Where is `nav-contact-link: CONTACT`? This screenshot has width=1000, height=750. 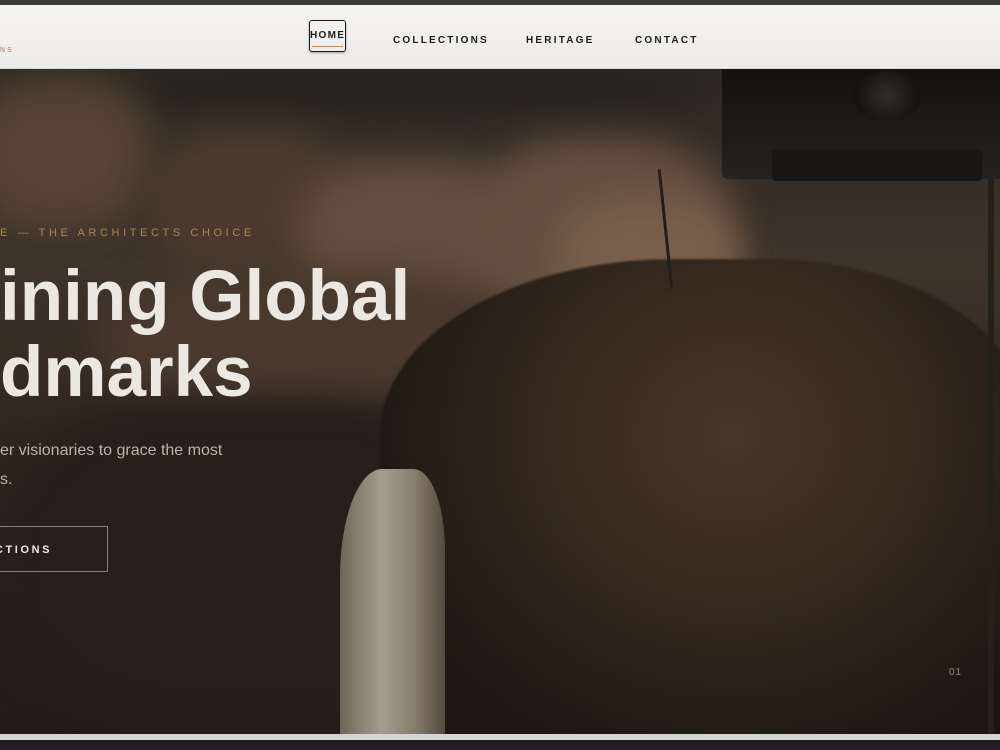
nav-contact-link: CONTACT is located at coordinates (667, 41).